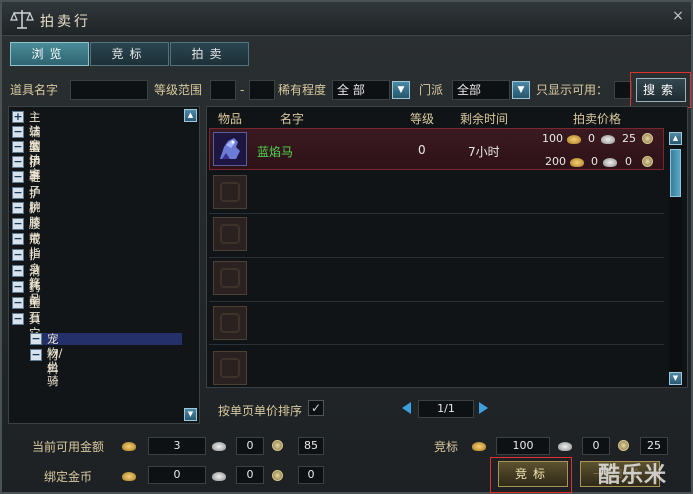  Describe the element at coordinates (209, 54) in the screenshot. I see `tab-auction: 拍卖` at that location.